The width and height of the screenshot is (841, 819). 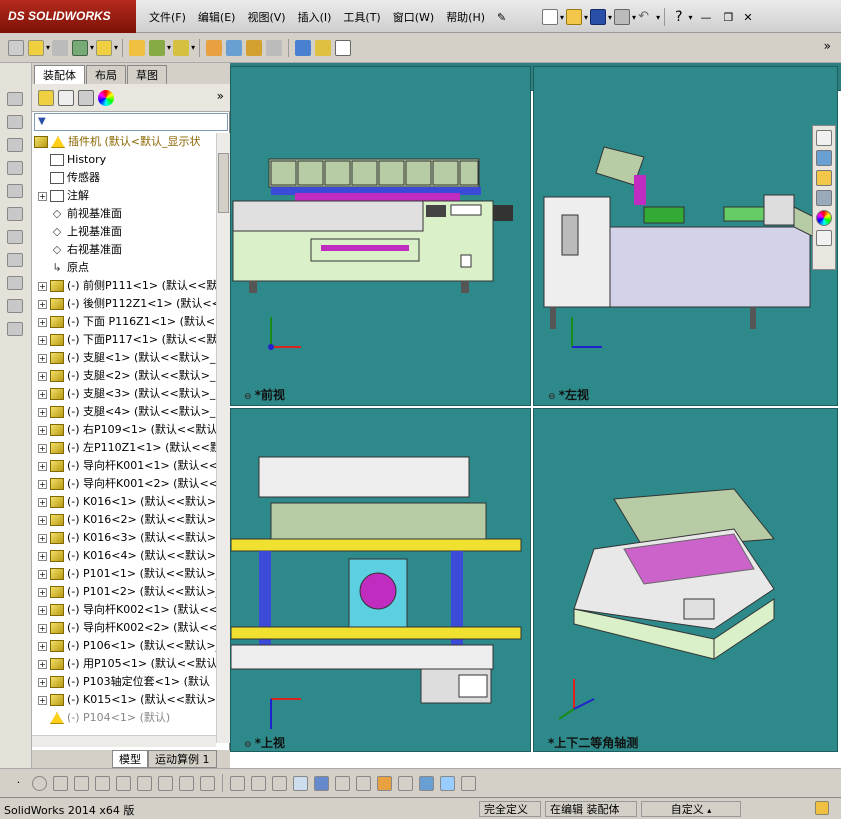 What do you see at coordinates (15, 99) in the screenshot?
I see `edit-component-icon` at bounding box center [15, 99].